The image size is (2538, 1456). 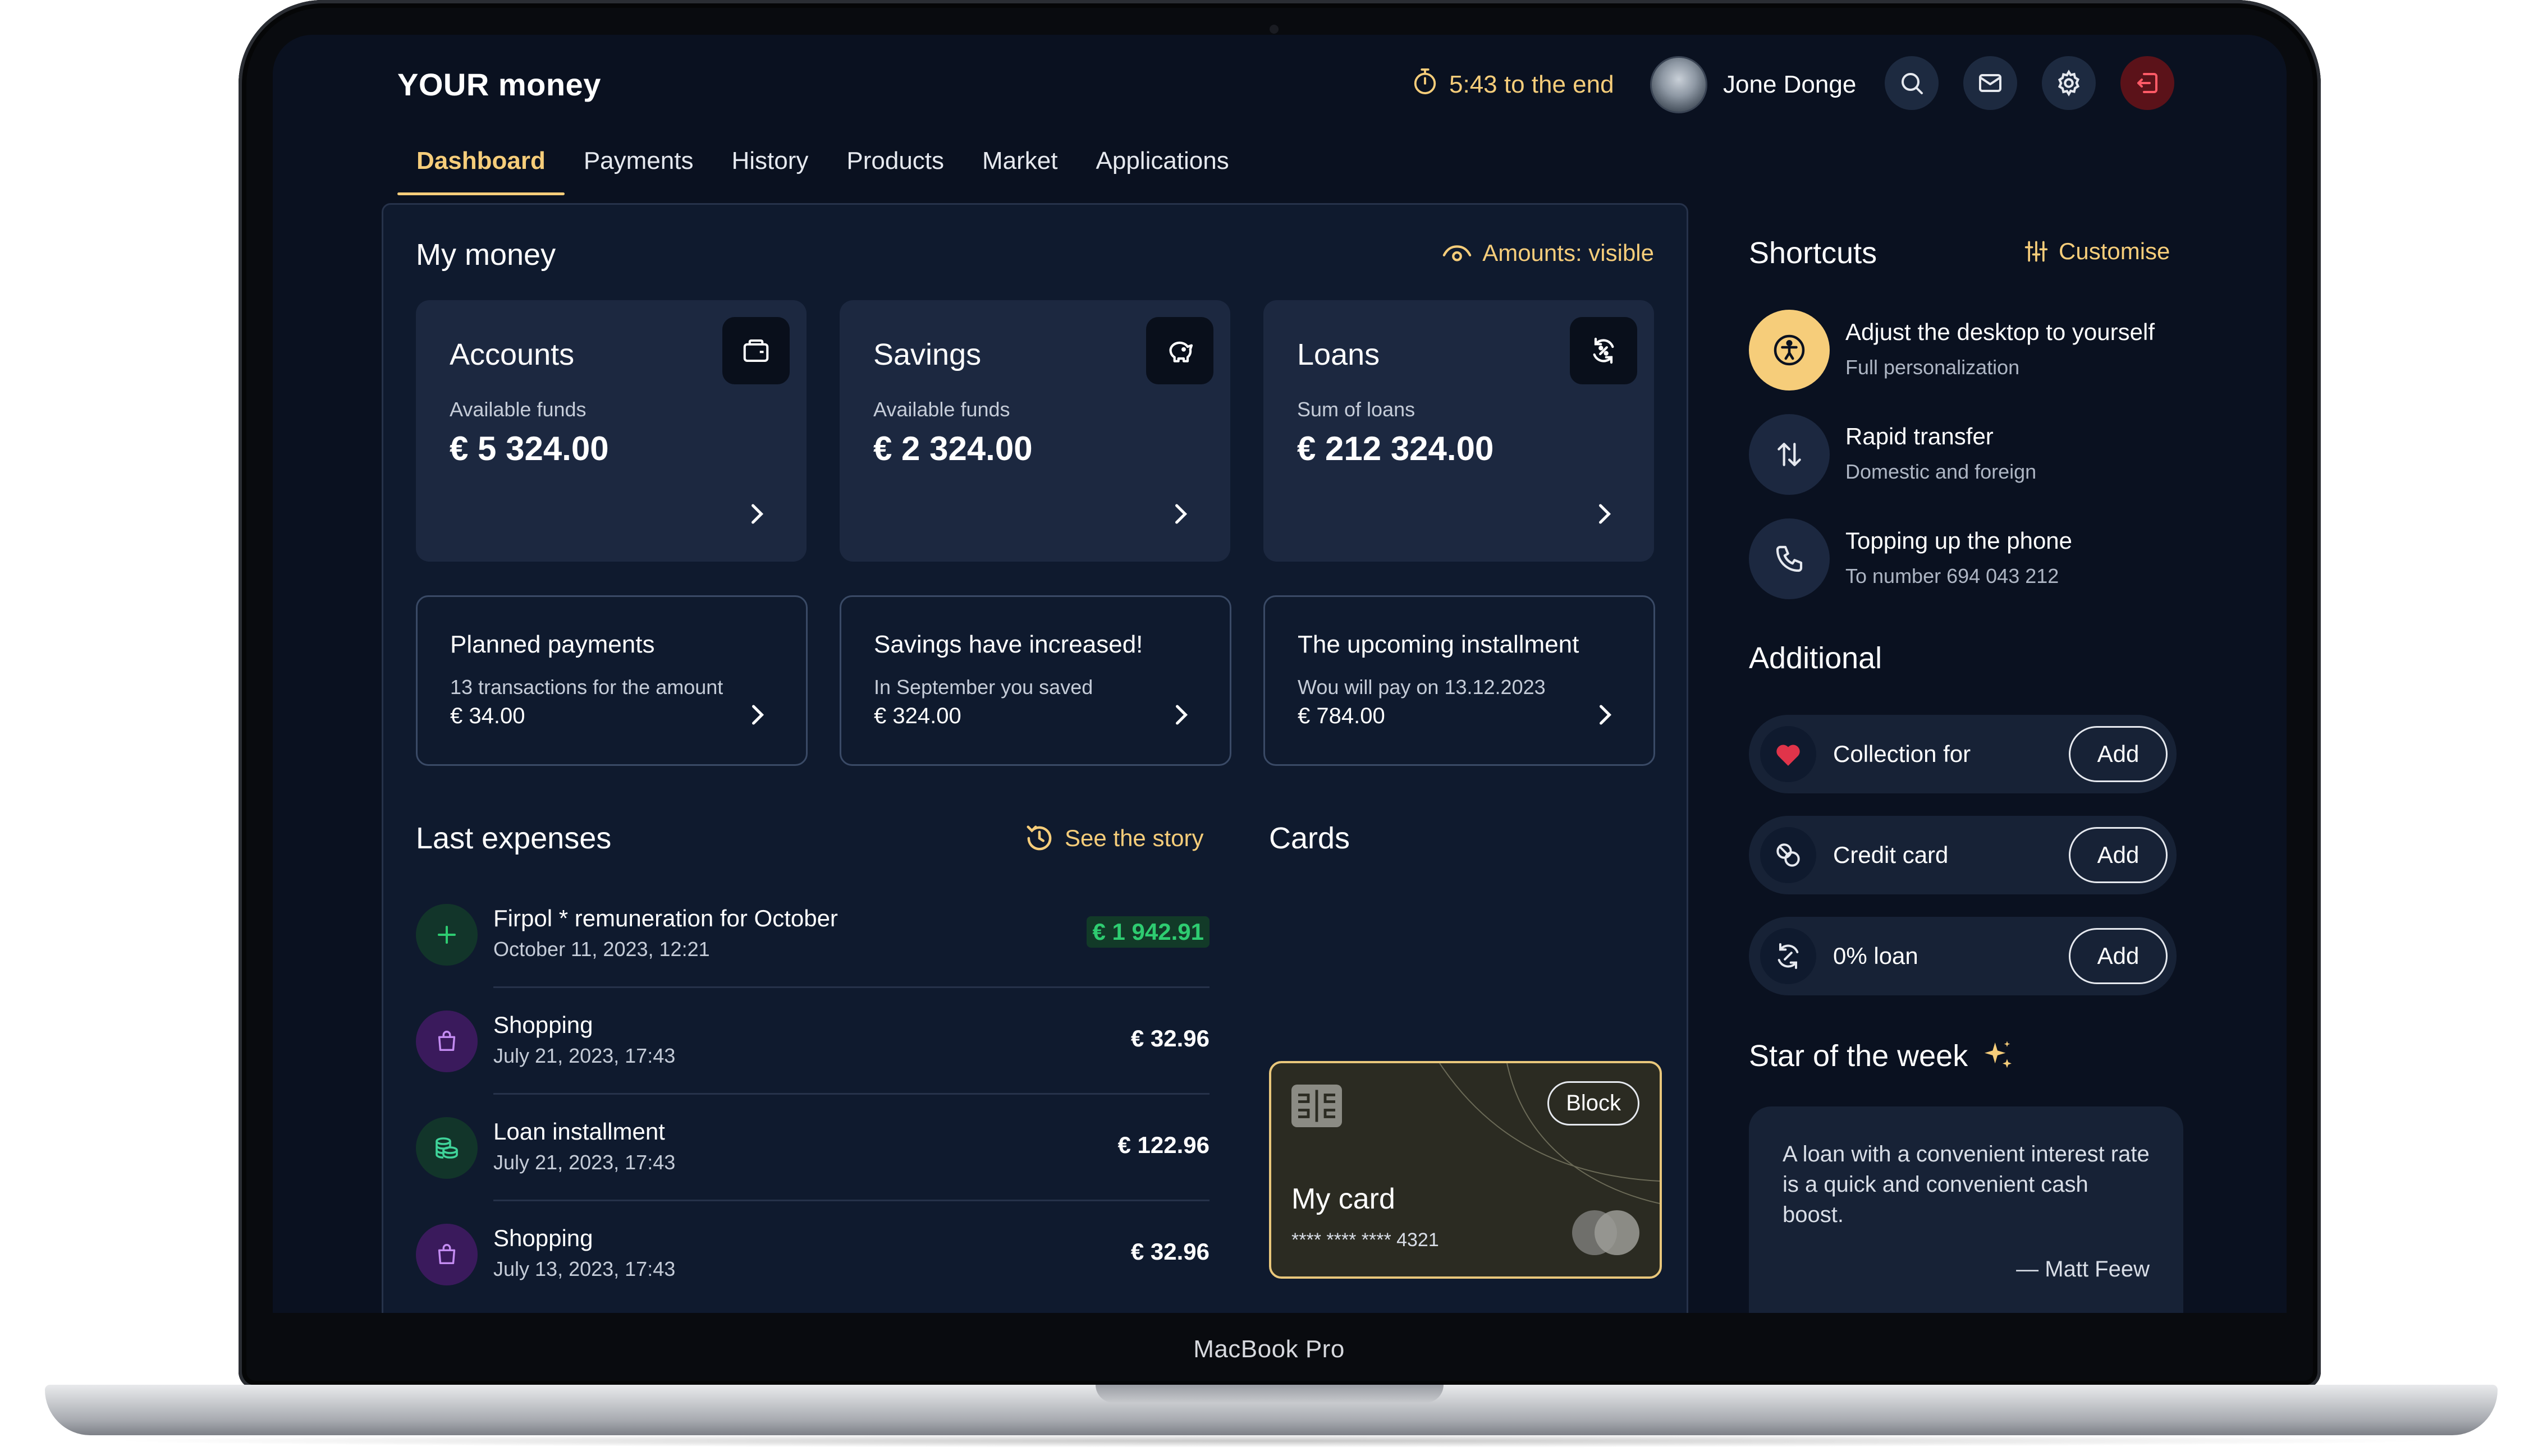 I want to click on logout-button, so click(x=2147, y=83).